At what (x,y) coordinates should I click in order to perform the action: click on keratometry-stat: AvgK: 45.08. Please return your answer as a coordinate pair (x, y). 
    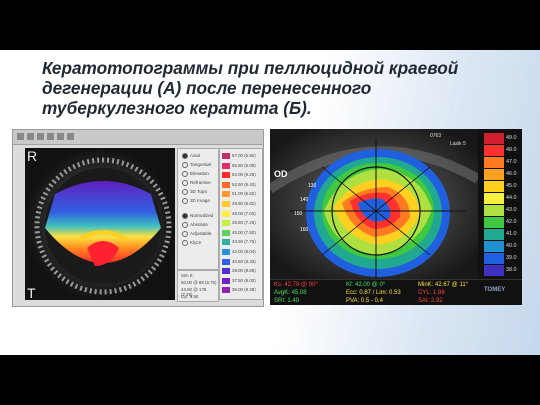
    Looking at the image, I should click on (290, 293).